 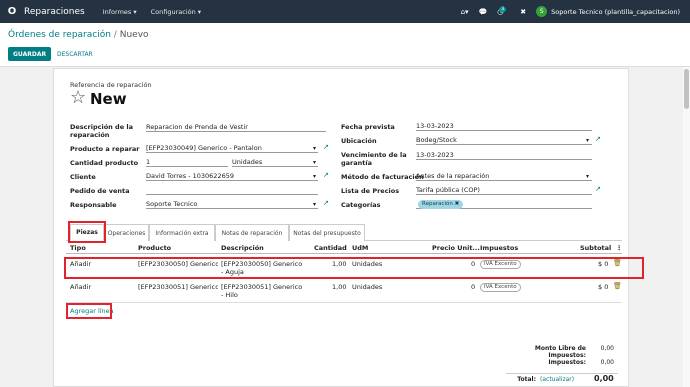 What do you see at coordinates (54, 12) in the screenshot?
I see `app-name: Reparaciones` at bounding box center [54, 12].